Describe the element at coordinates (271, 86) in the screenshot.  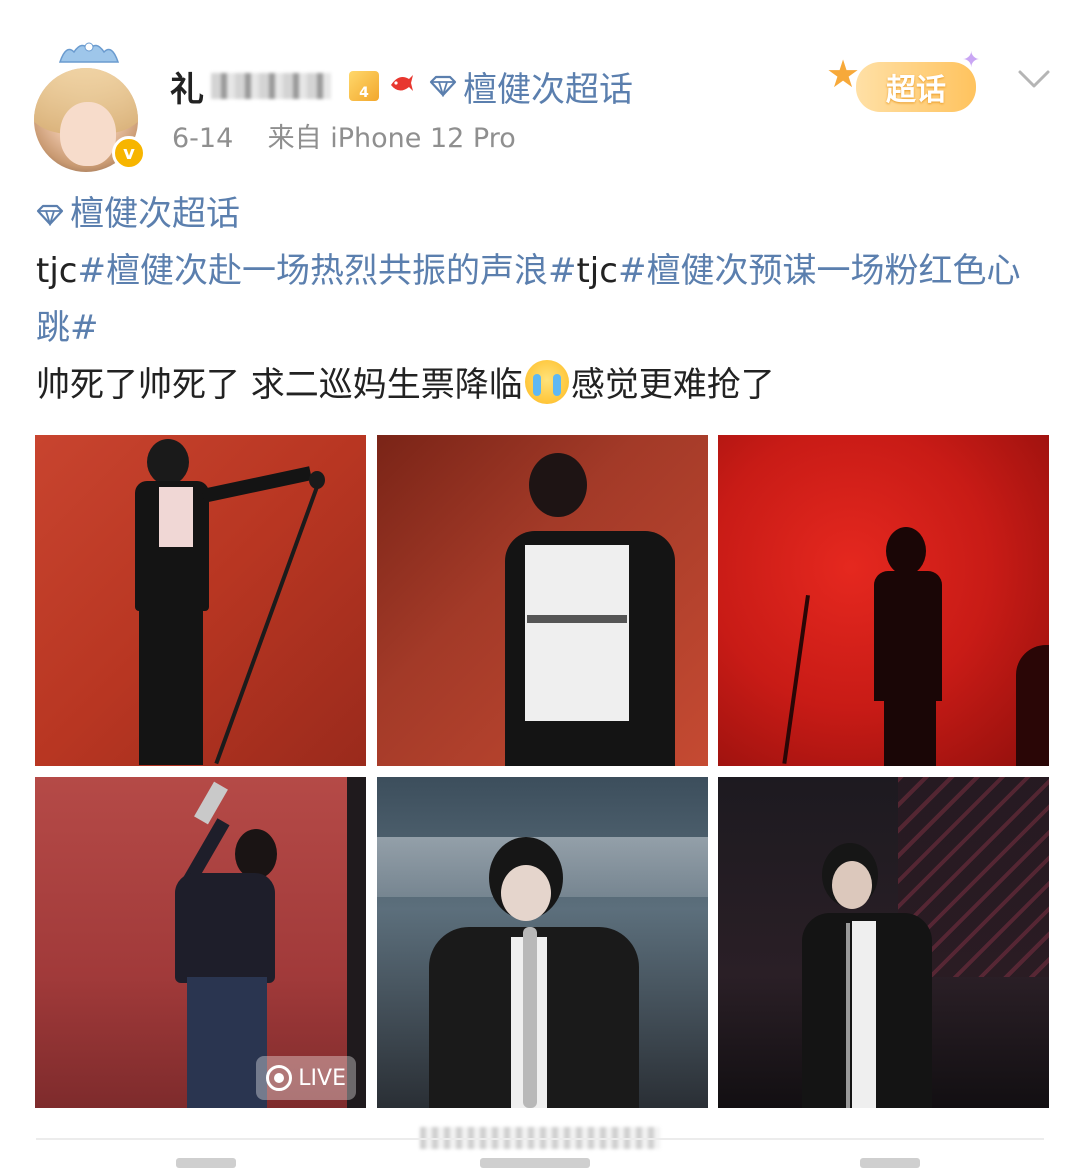
I see `username-blurred` at that location.